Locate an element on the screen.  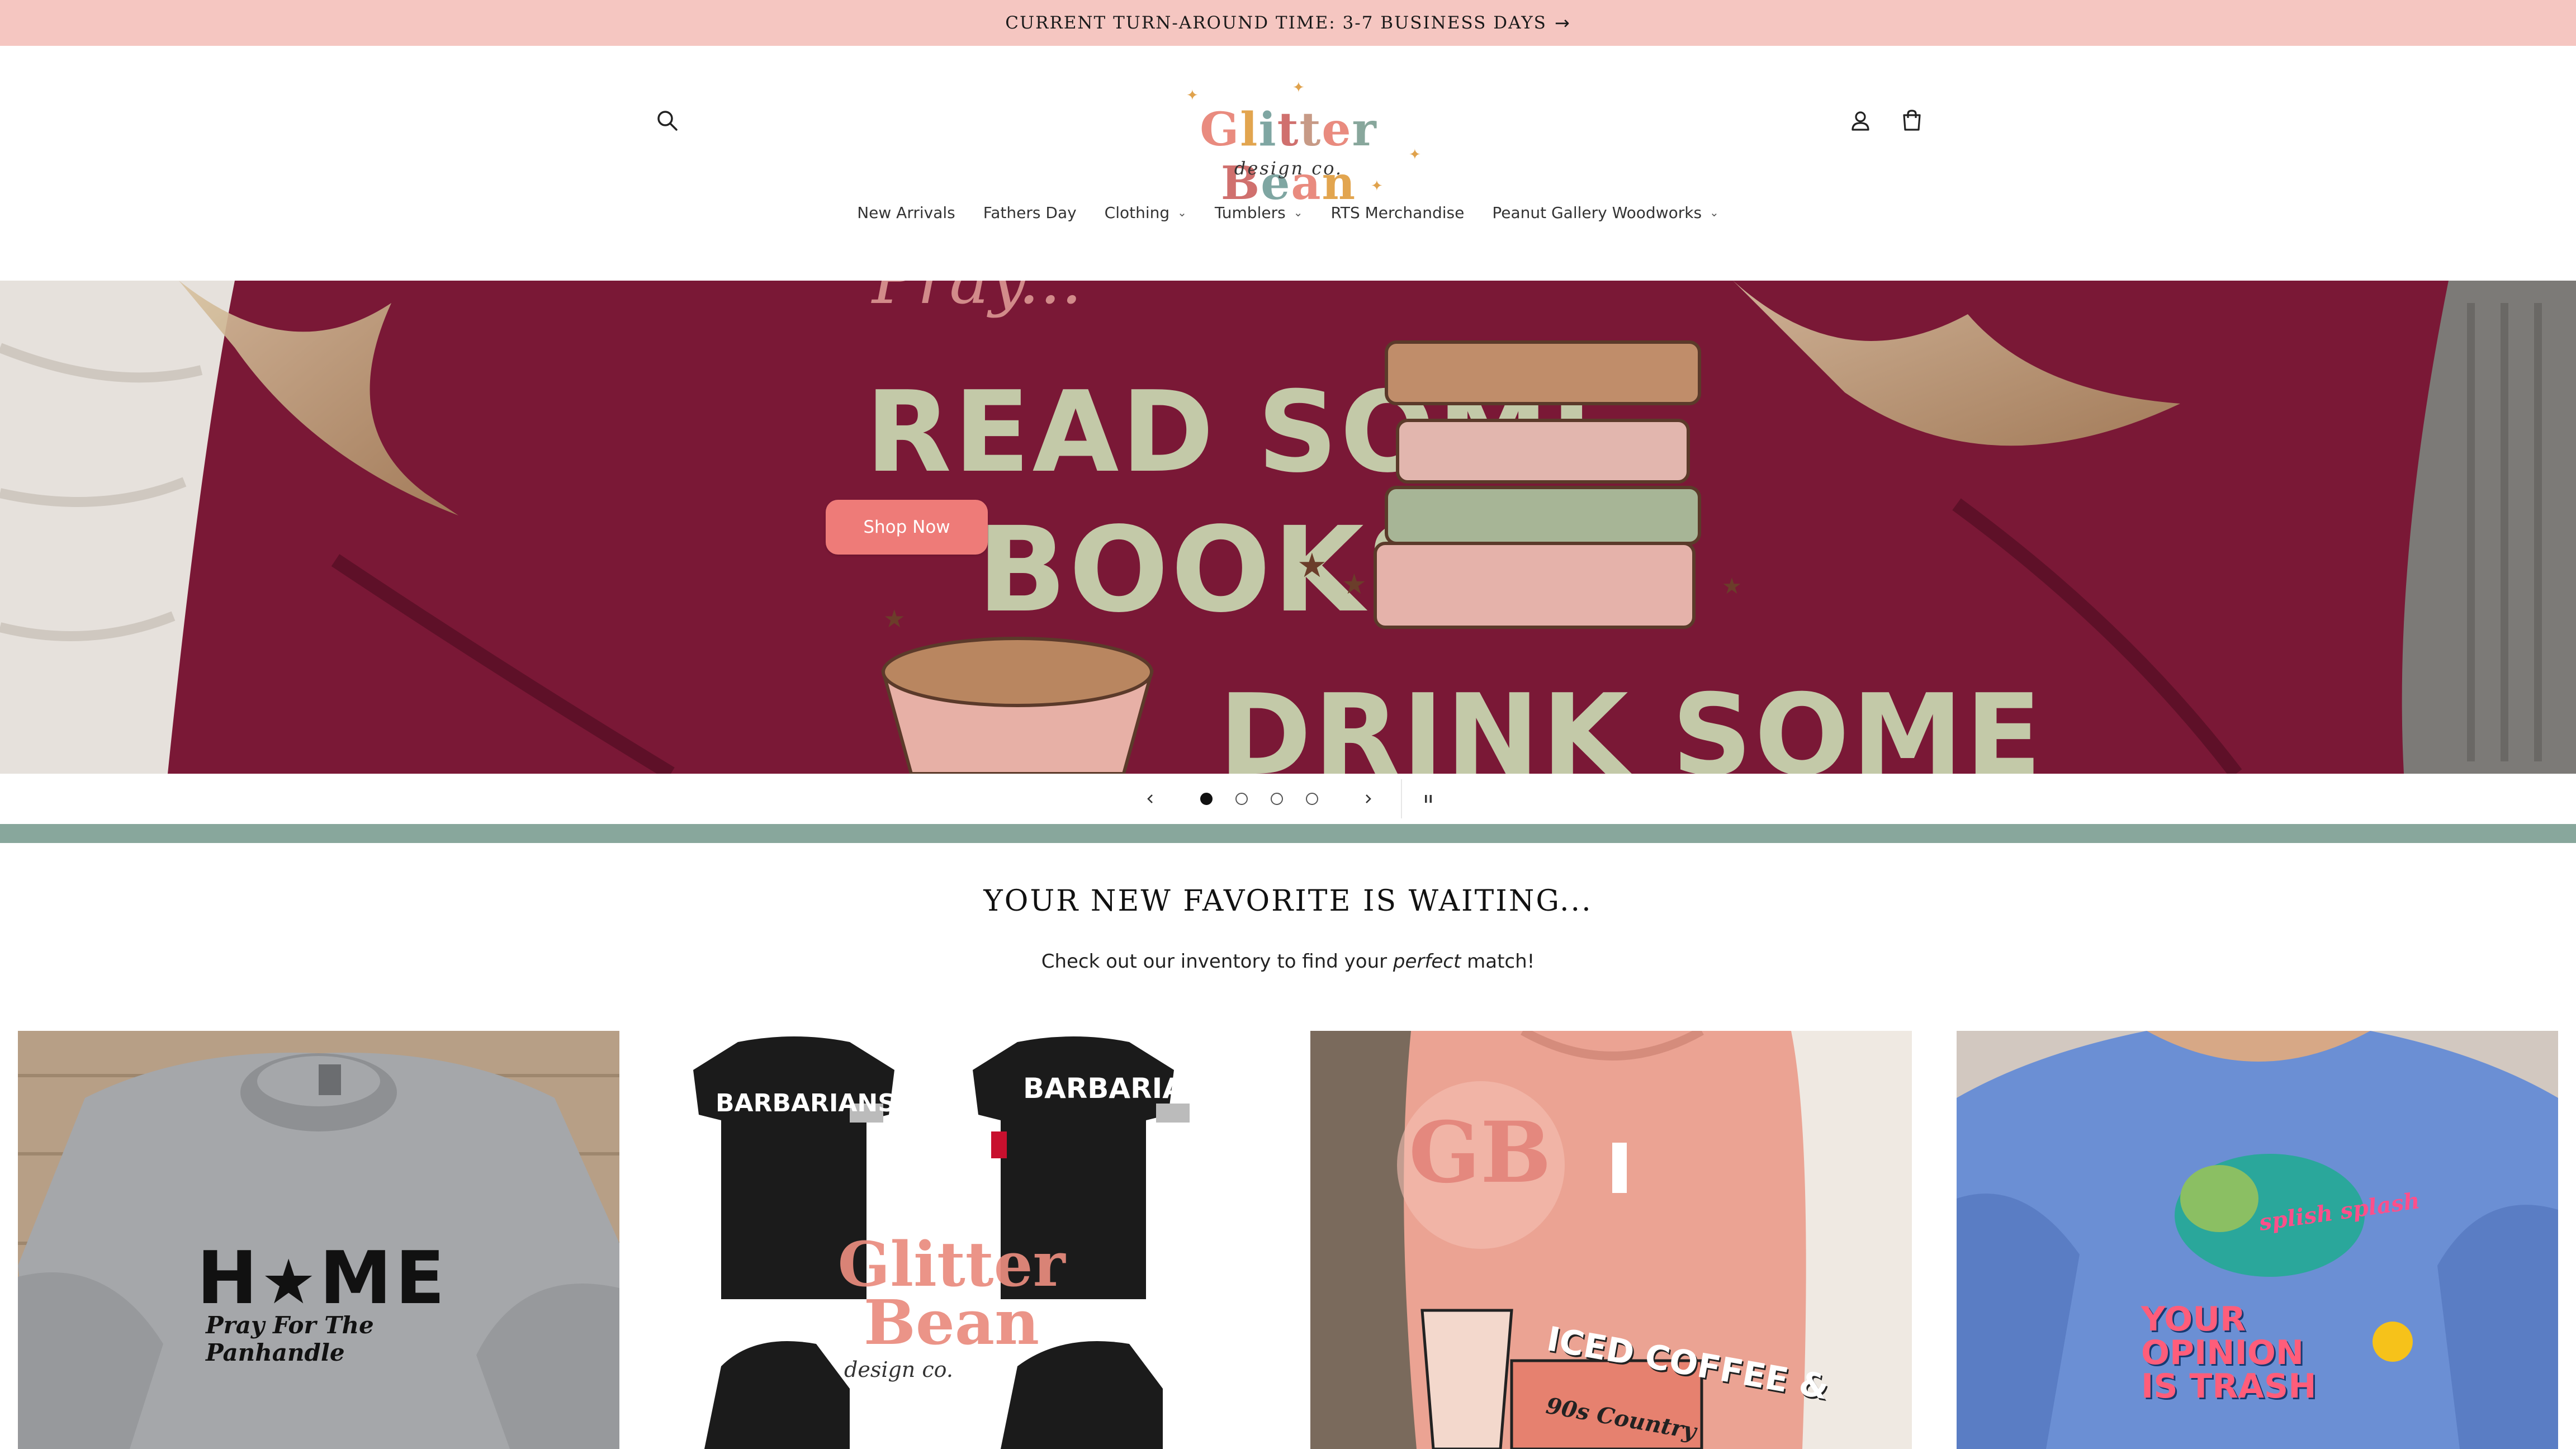
chevron-left-icon is located at coordinates (1150, 798).